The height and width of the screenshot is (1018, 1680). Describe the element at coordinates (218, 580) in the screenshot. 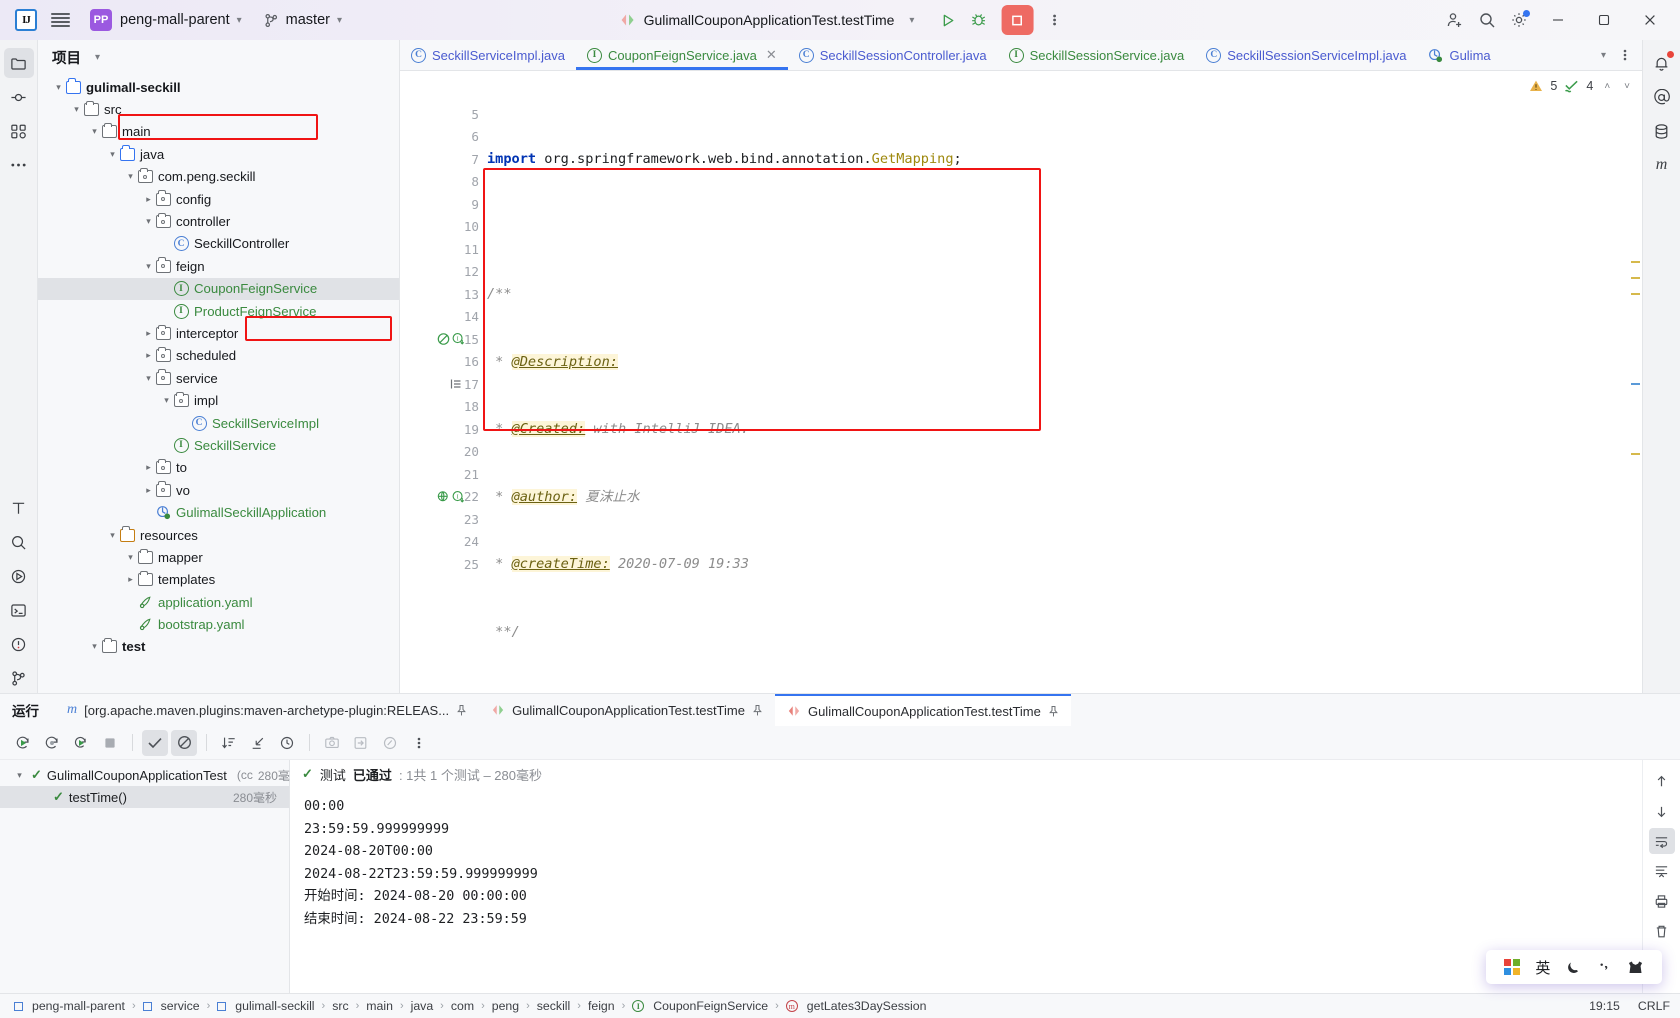

I see `tree-node-templates: ▸ templates` at that location.